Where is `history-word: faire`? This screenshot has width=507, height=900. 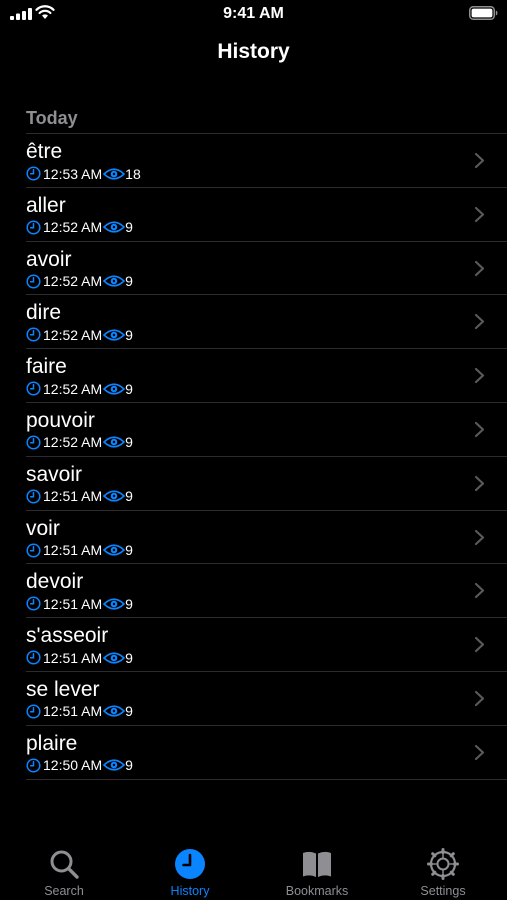 history-word: faire is located at coordinates (46, 367).